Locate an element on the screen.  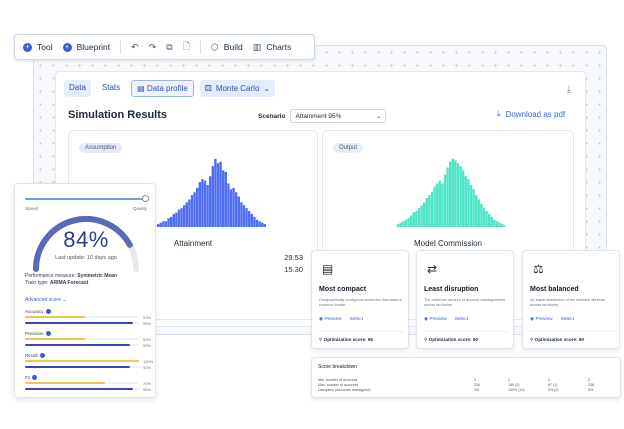
advanced-score-toggle: Advanced score ⌄ is located at coordinates (45, 300).